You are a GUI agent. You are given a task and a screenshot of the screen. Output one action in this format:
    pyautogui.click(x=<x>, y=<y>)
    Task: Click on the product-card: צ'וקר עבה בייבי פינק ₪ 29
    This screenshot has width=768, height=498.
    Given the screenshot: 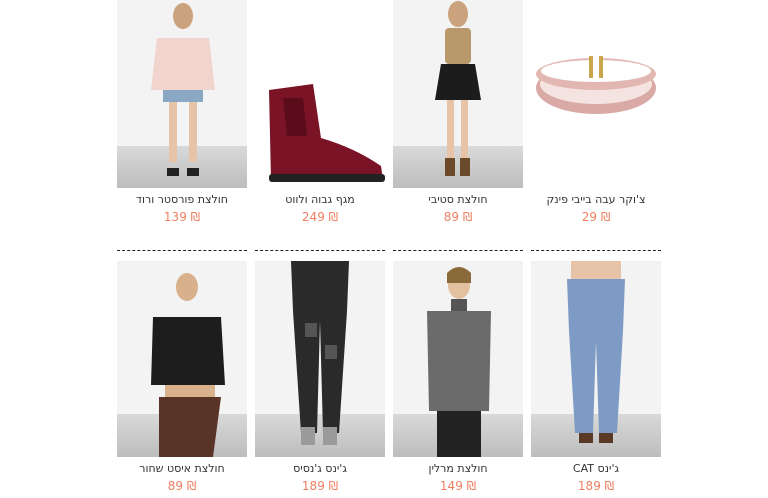 What is the action you would take?
    pyautogui.click(x=596, y=112)
    